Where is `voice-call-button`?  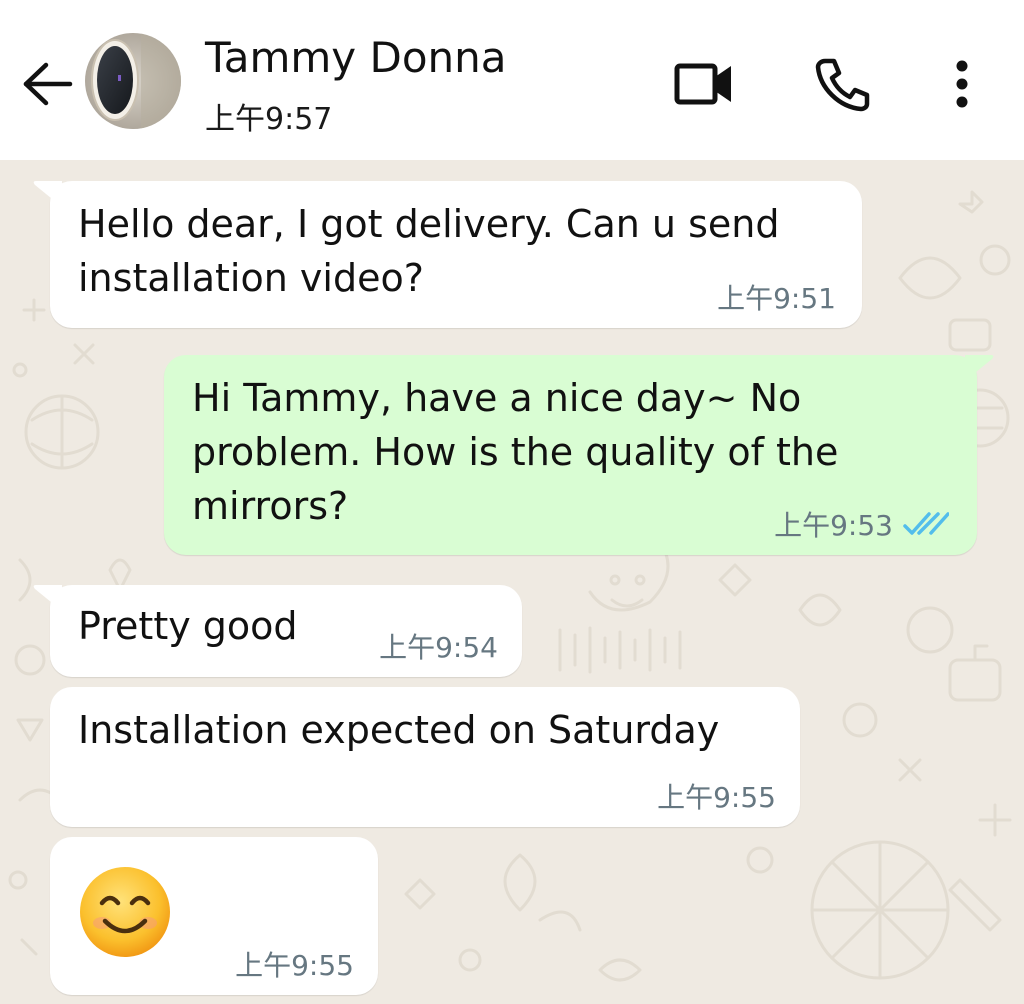 voice-call-button is located at coordinates (841, 84).